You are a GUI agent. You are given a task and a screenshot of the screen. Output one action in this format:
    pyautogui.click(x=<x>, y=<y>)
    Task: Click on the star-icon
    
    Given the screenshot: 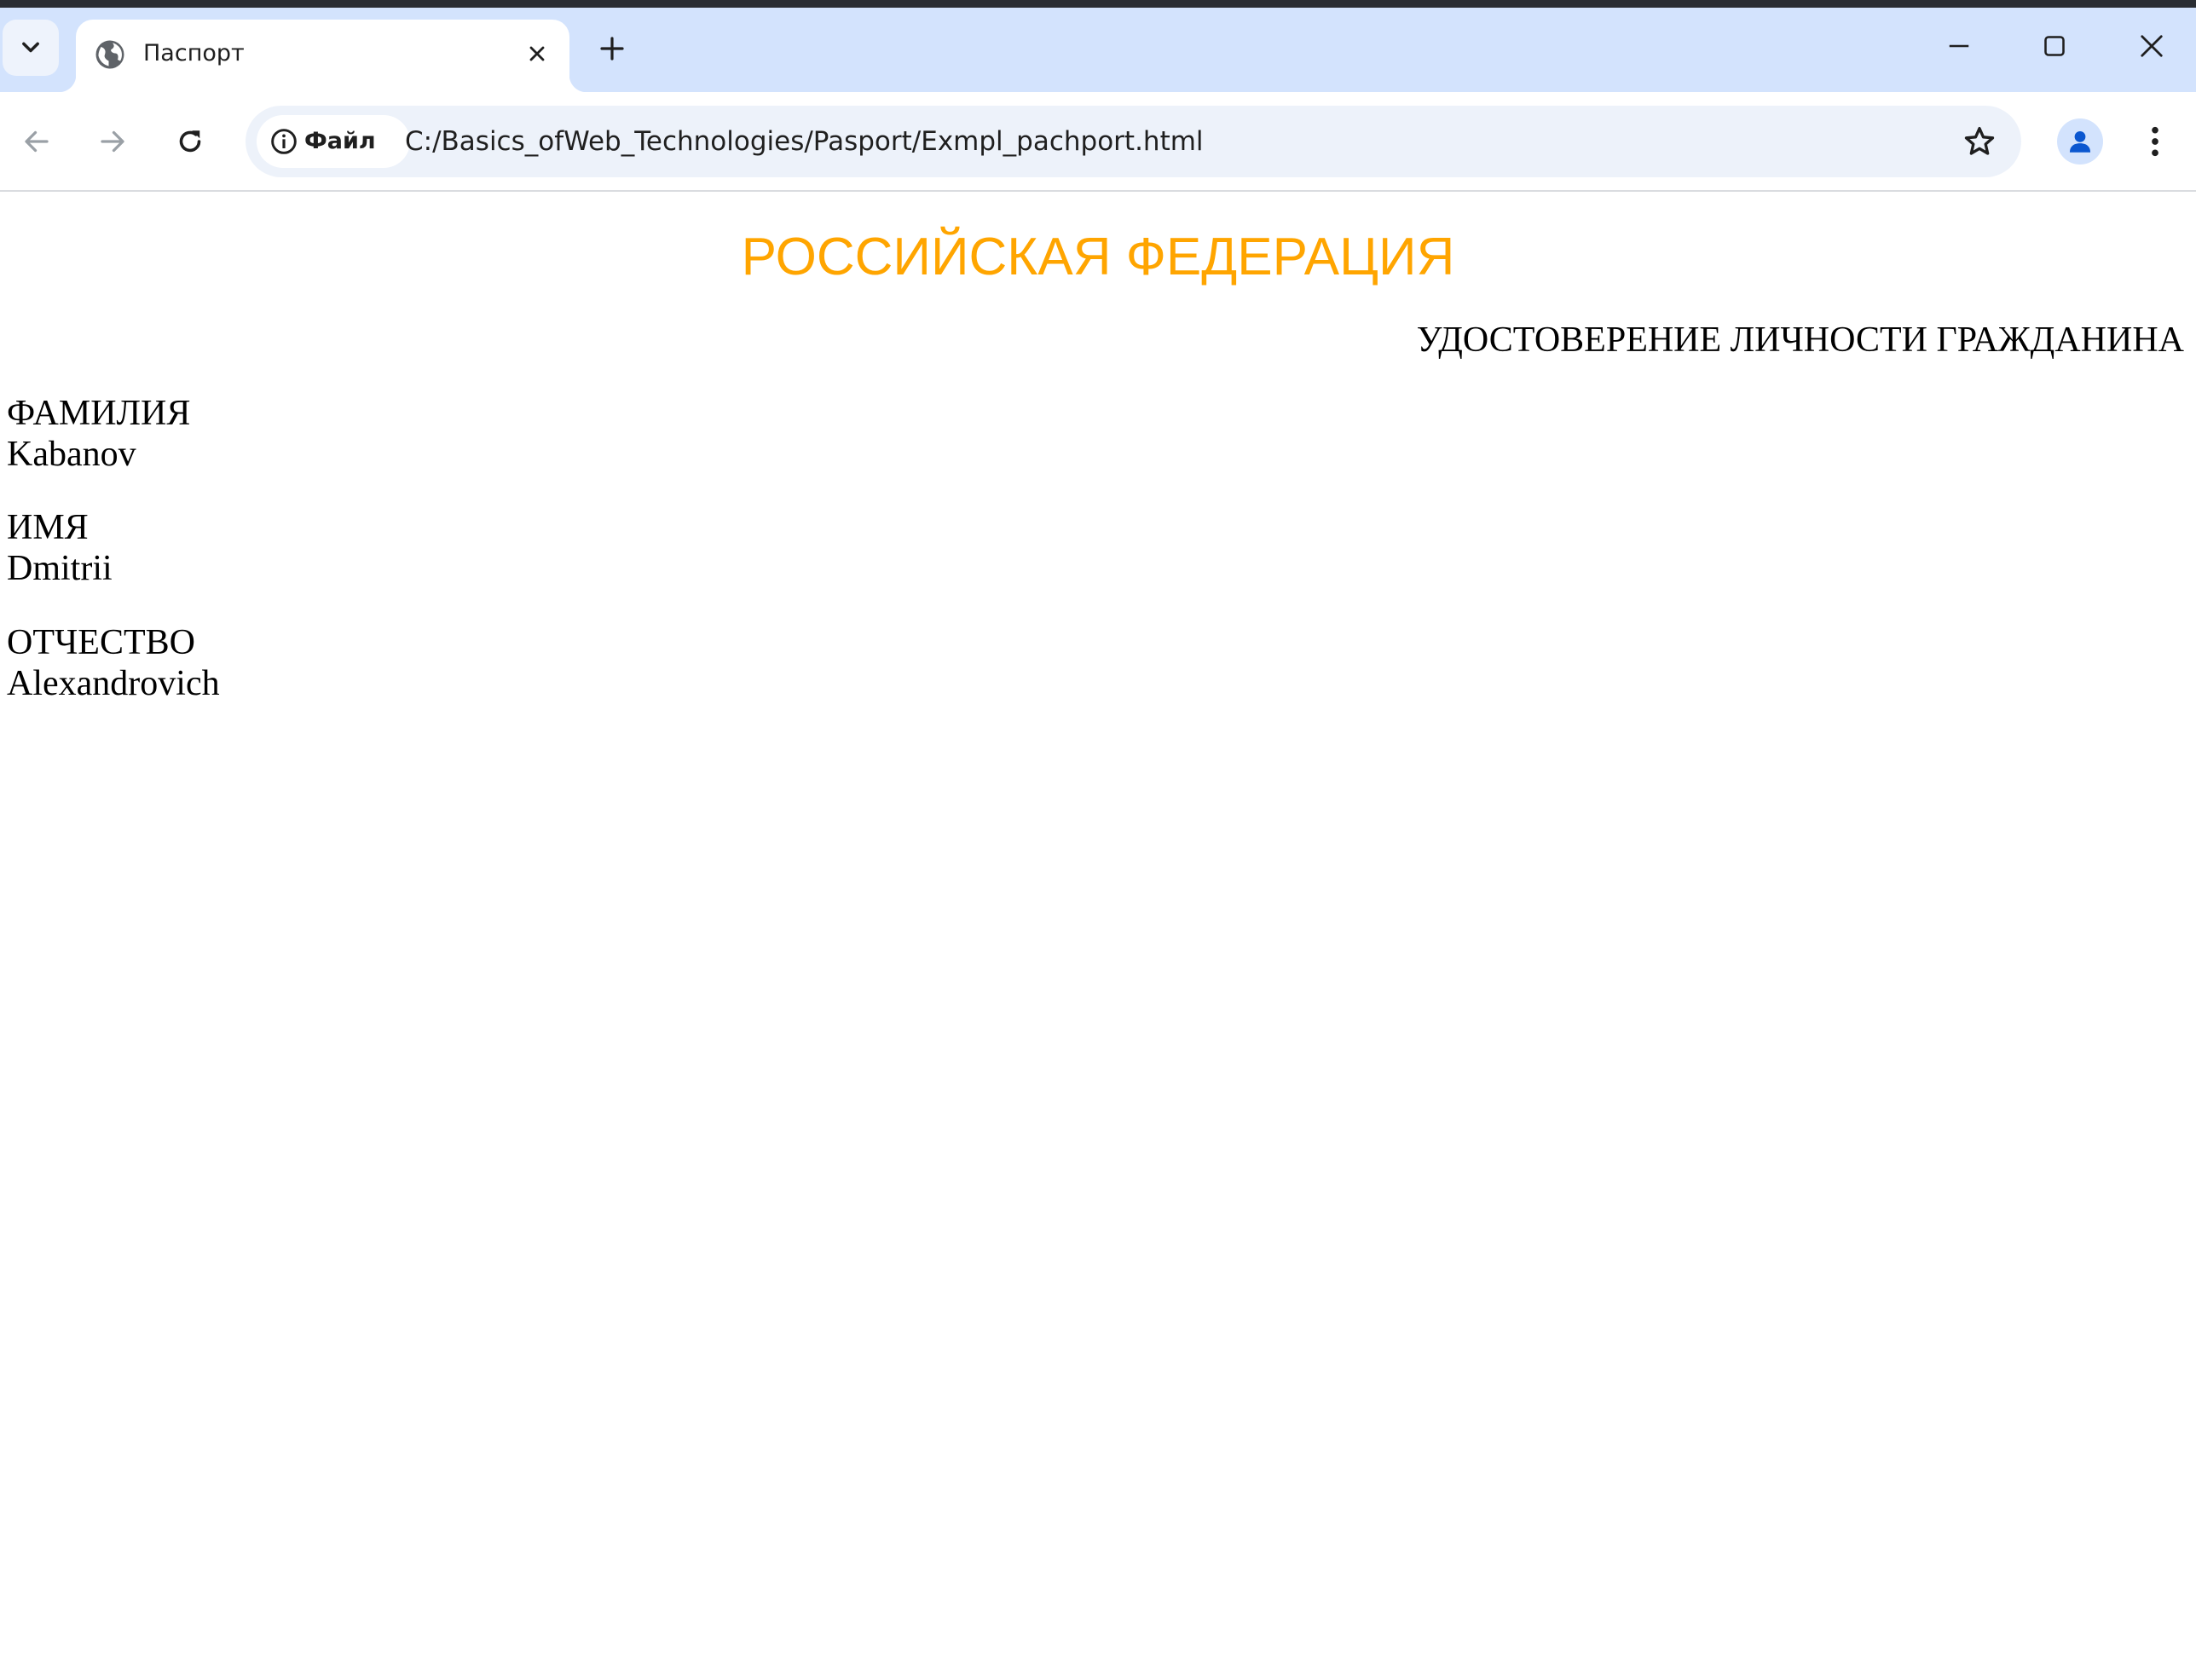 What is the action you would take?
    pyautogui.click(x=1979, y=141)
    